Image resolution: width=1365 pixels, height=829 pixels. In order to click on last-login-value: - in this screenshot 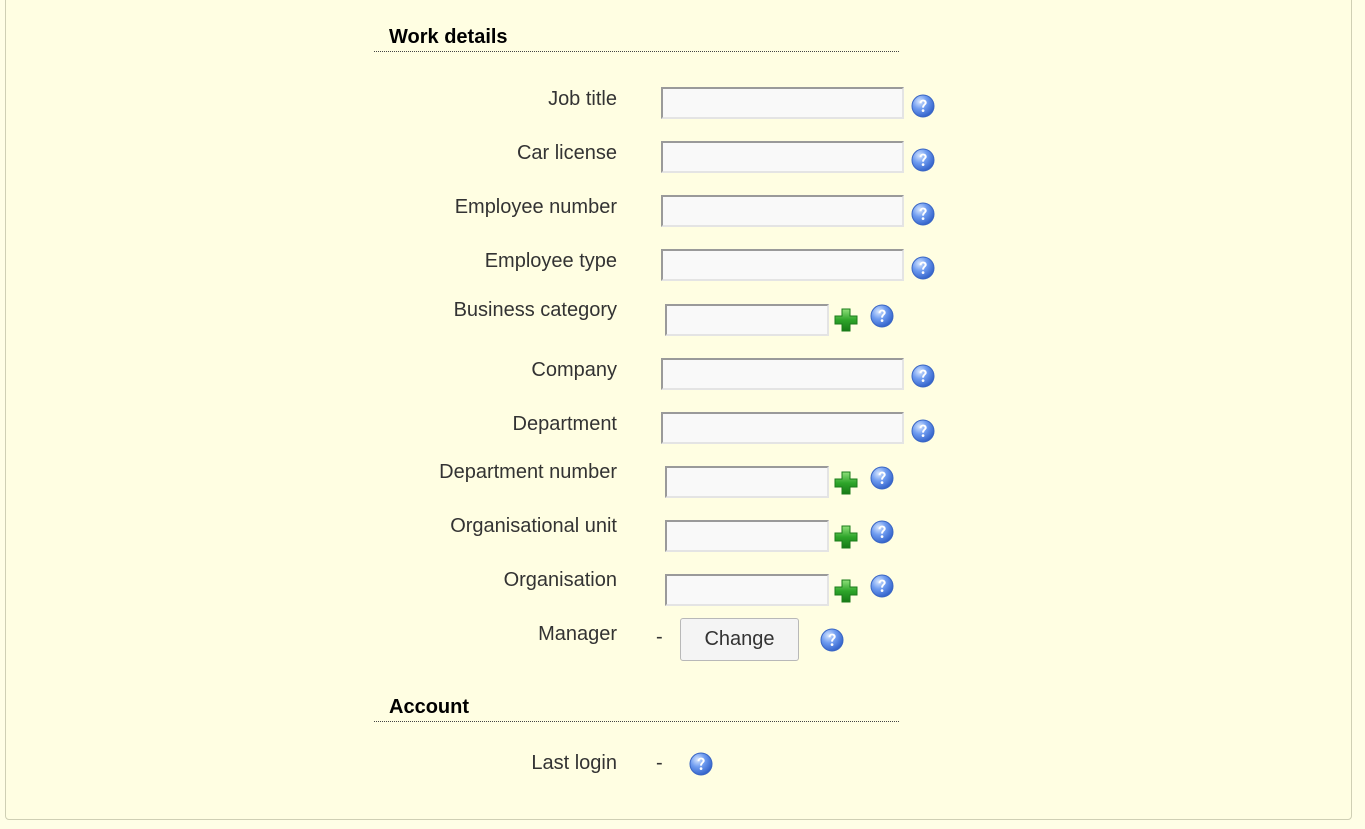, I will do `click(659, 763)`.